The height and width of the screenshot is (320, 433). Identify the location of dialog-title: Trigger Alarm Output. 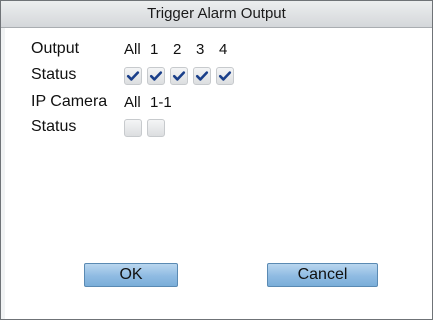
(216, 14).